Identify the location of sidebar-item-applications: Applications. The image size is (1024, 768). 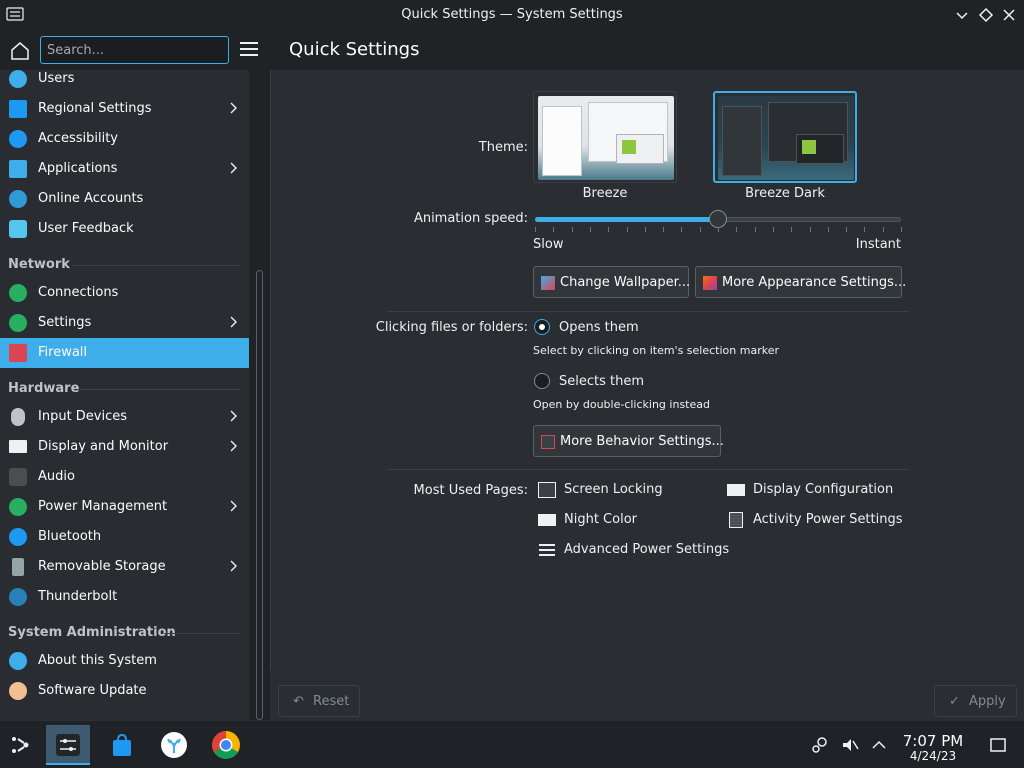
(124, 169).